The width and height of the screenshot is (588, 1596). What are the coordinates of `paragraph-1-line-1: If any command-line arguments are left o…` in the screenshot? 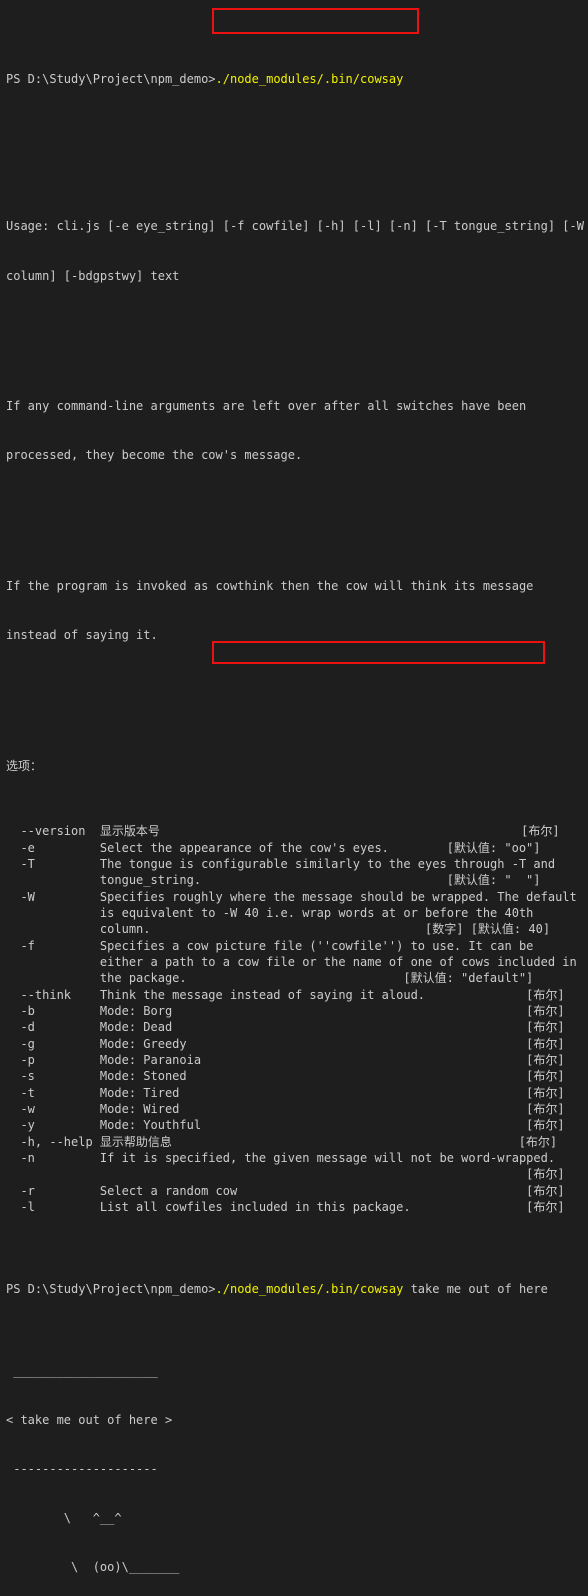 It's located at (266, 406).